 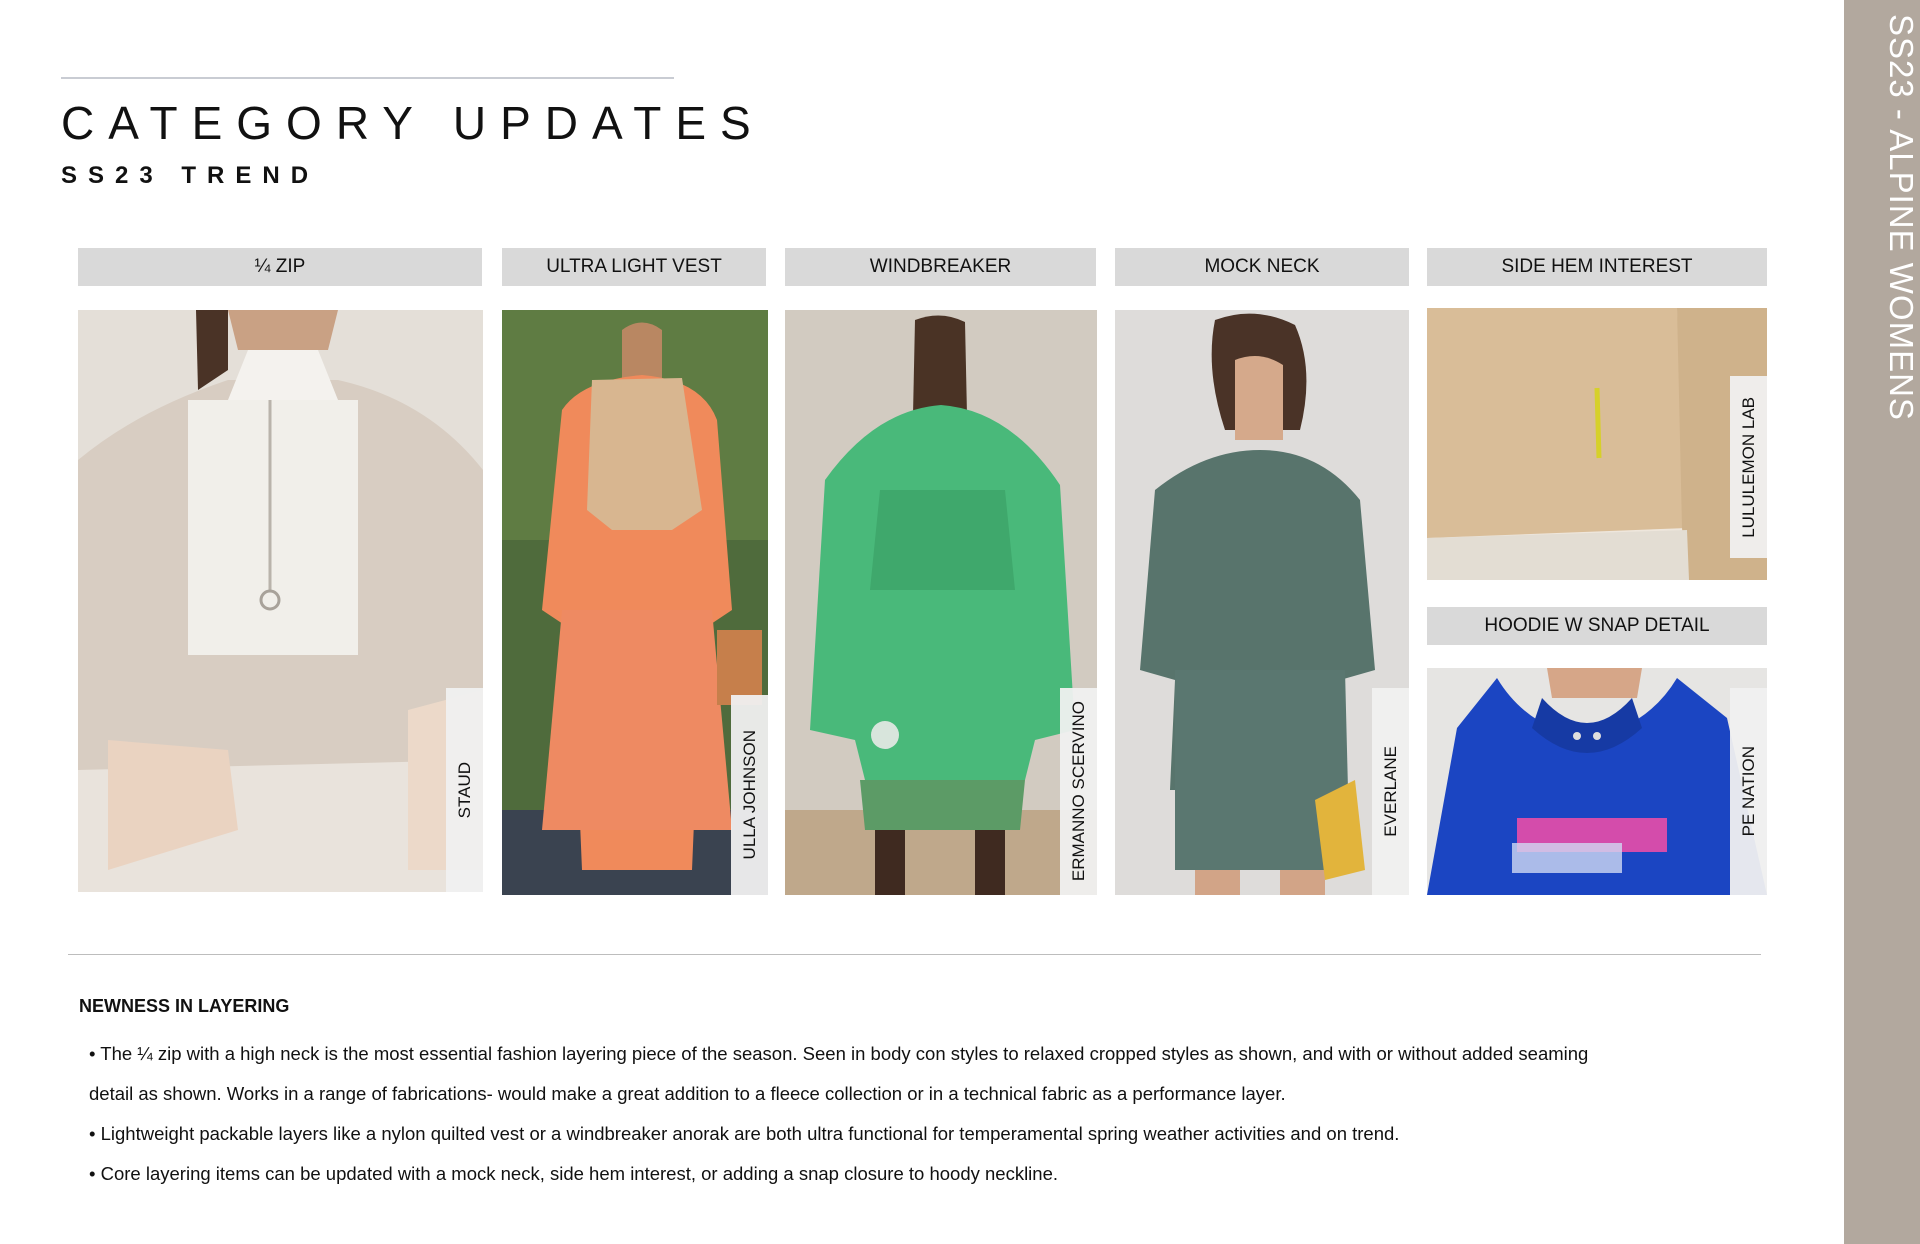 What do you see at coordinates (367, 78) in the screenshot?
I see `top-divider` at bounding box center [367, 78].